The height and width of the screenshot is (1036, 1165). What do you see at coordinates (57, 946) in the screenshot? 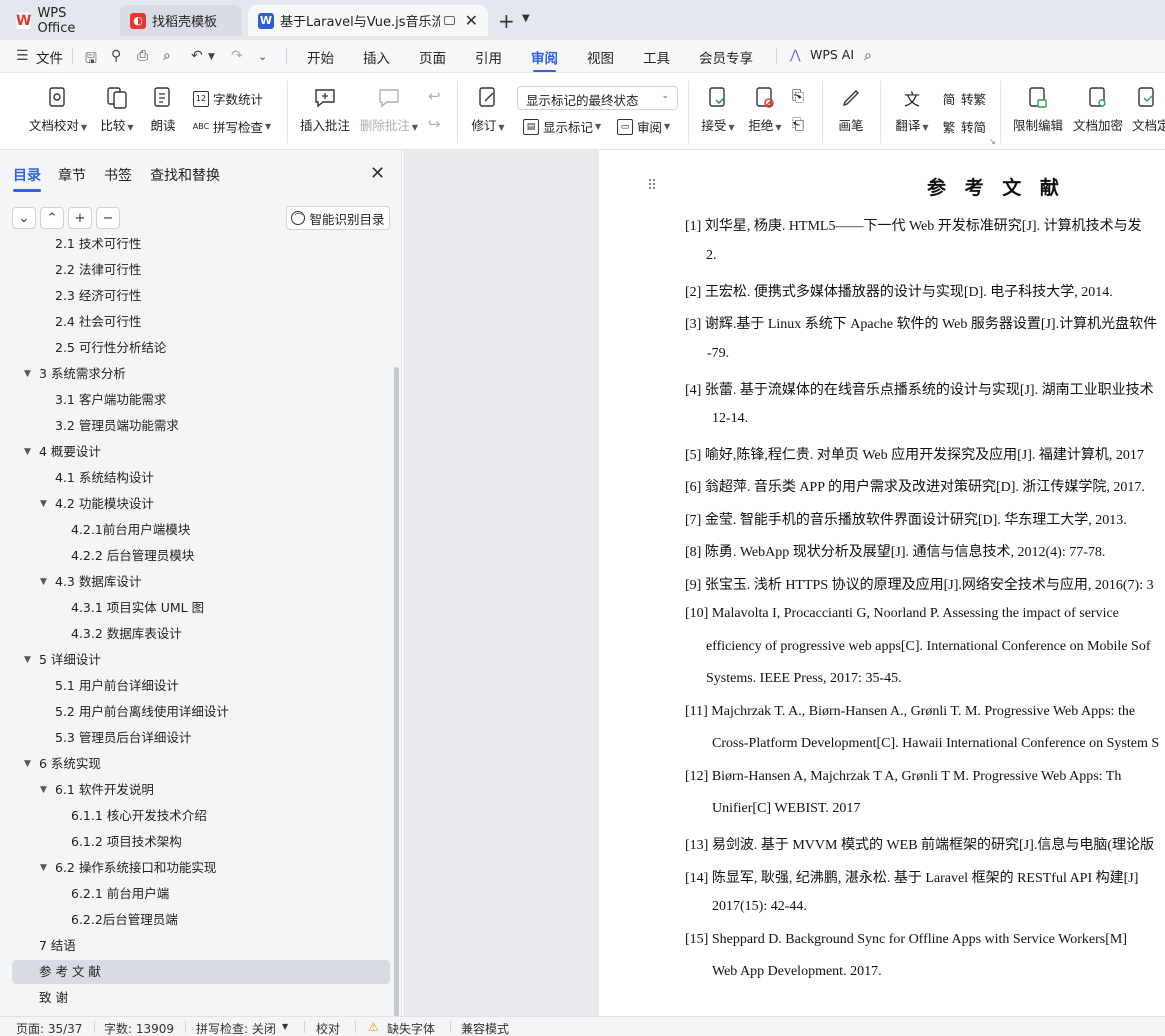
I see `toc-item: 7 结语` at bounding box center [57, 946].